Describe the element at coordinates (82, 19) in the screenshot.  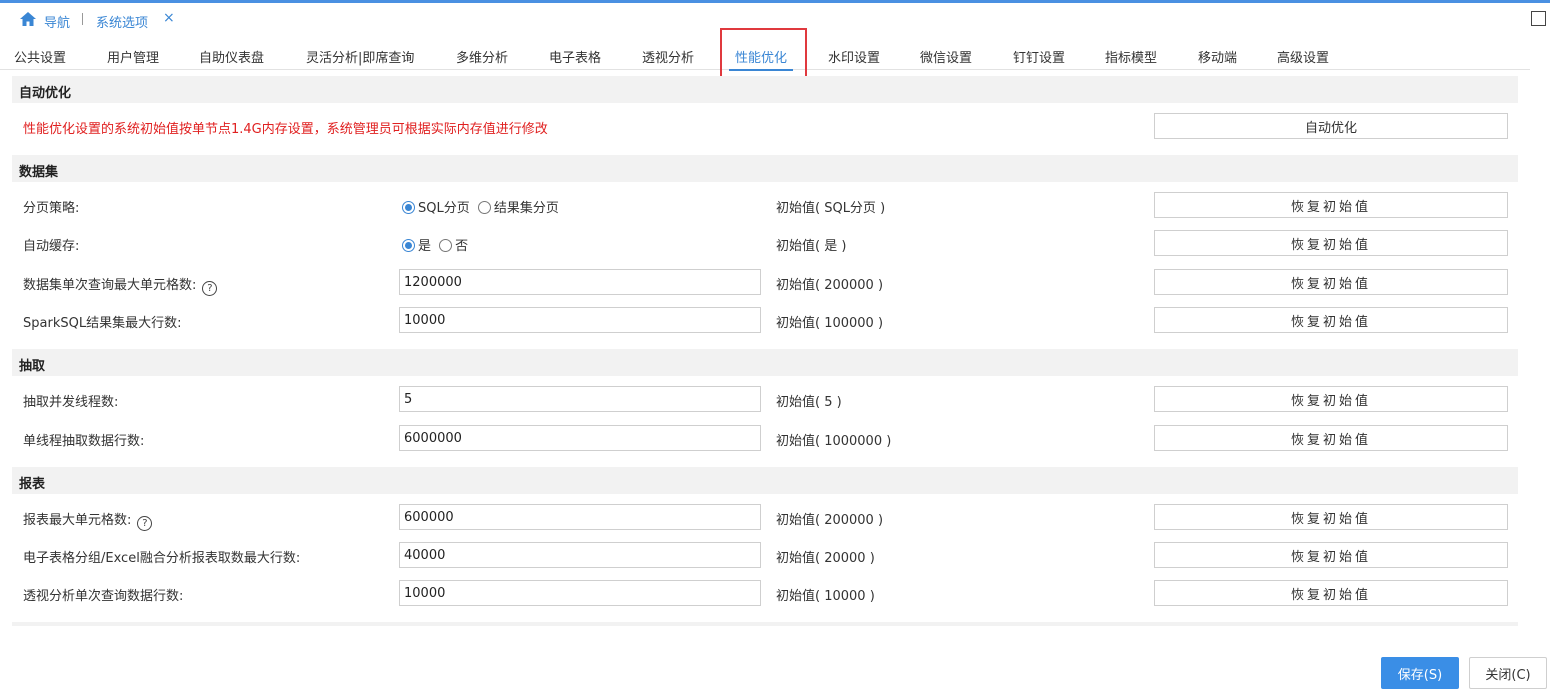
I see `nav-separator` at that location.